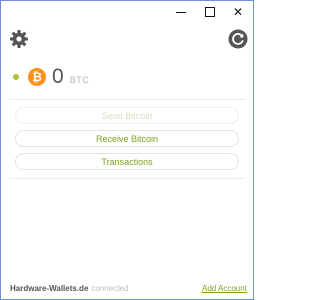  What do you see at coordinates (79, 80) in the screenshot?
I see `balance-unit: BTC` at bounding box center [79, 80].